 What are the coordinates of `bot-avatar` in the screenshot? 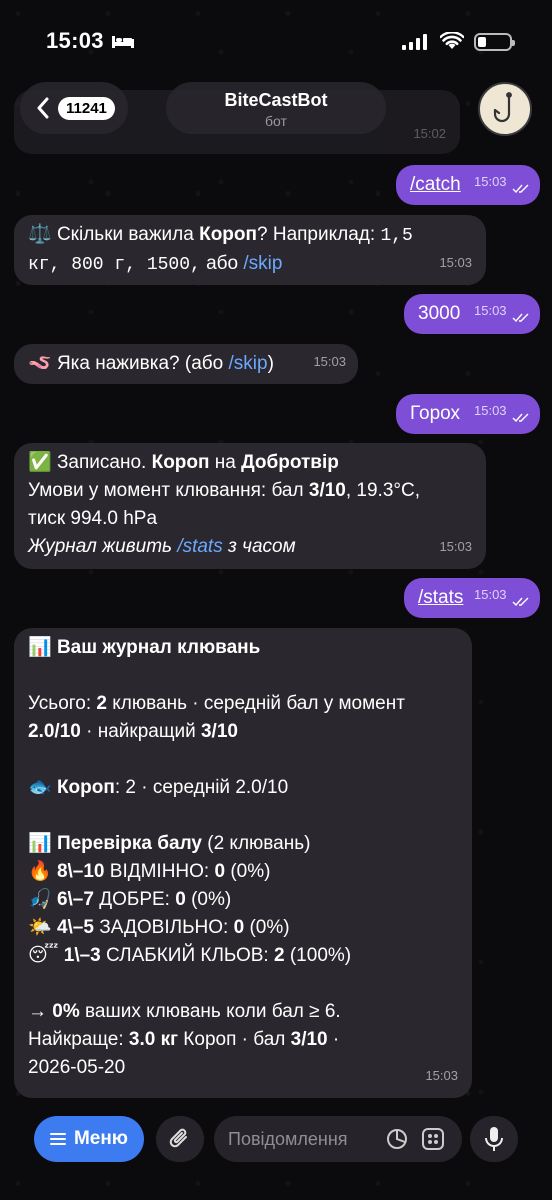 It's located at (505, 109).